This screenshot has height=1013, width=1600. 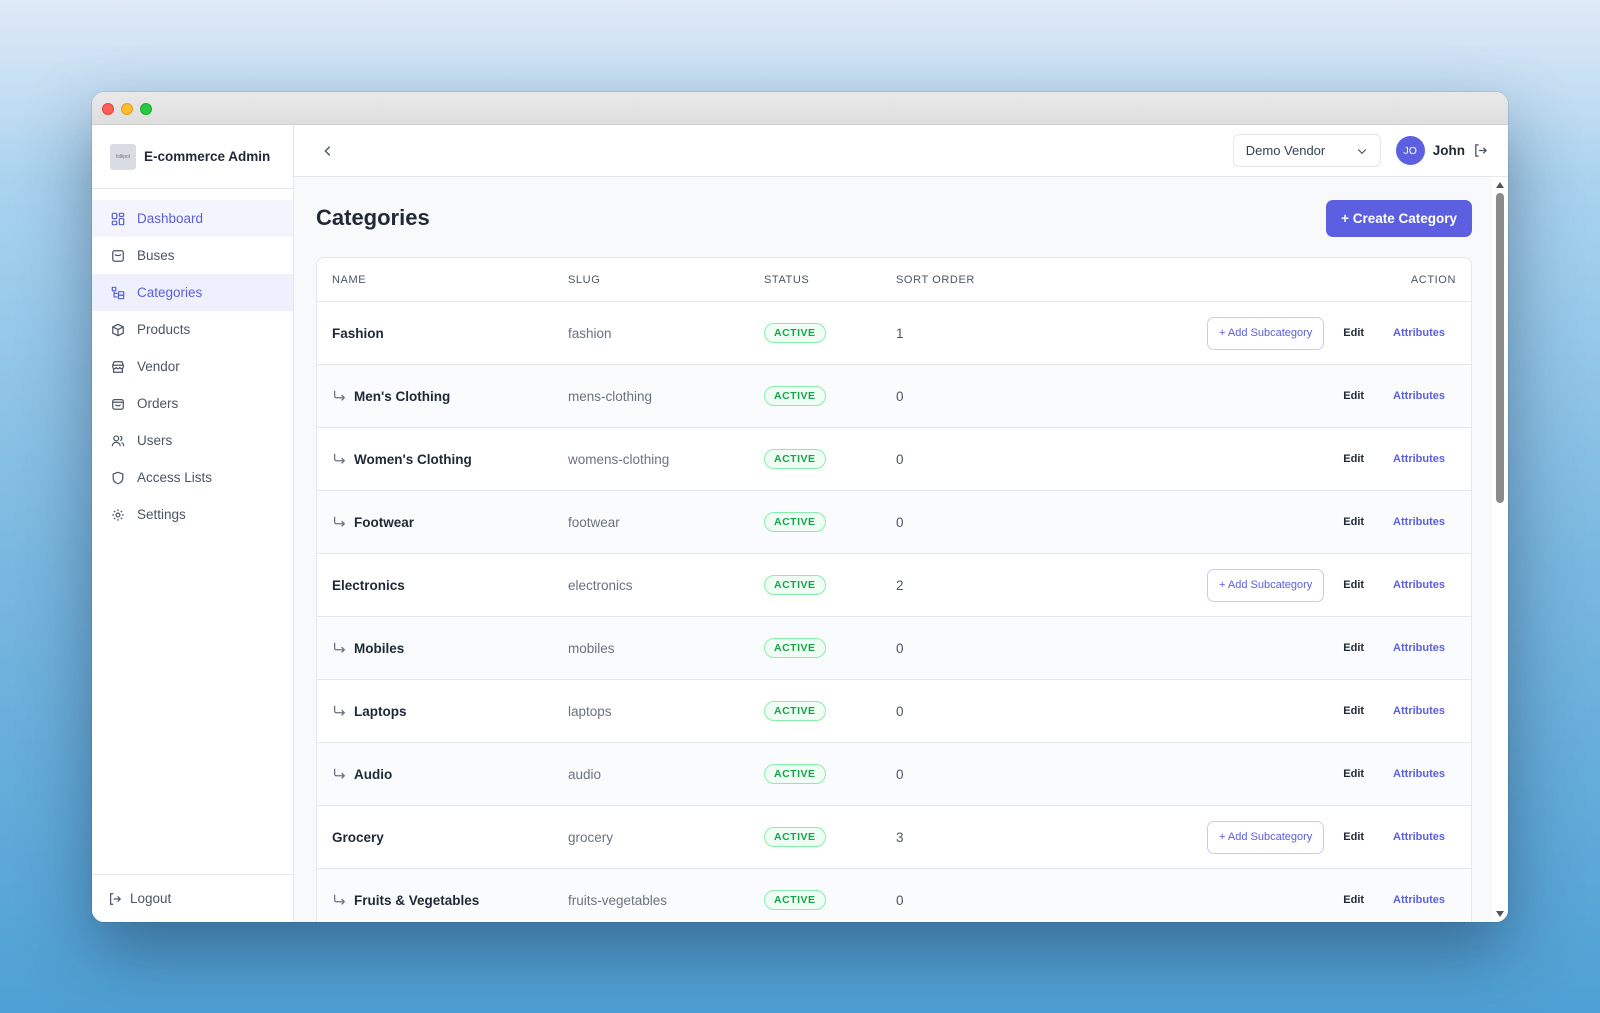 What do you see at coordinates (1433, 279) in the screenshot?
I see `column-header-action: ACTION` at bounding box center [1433, 279].